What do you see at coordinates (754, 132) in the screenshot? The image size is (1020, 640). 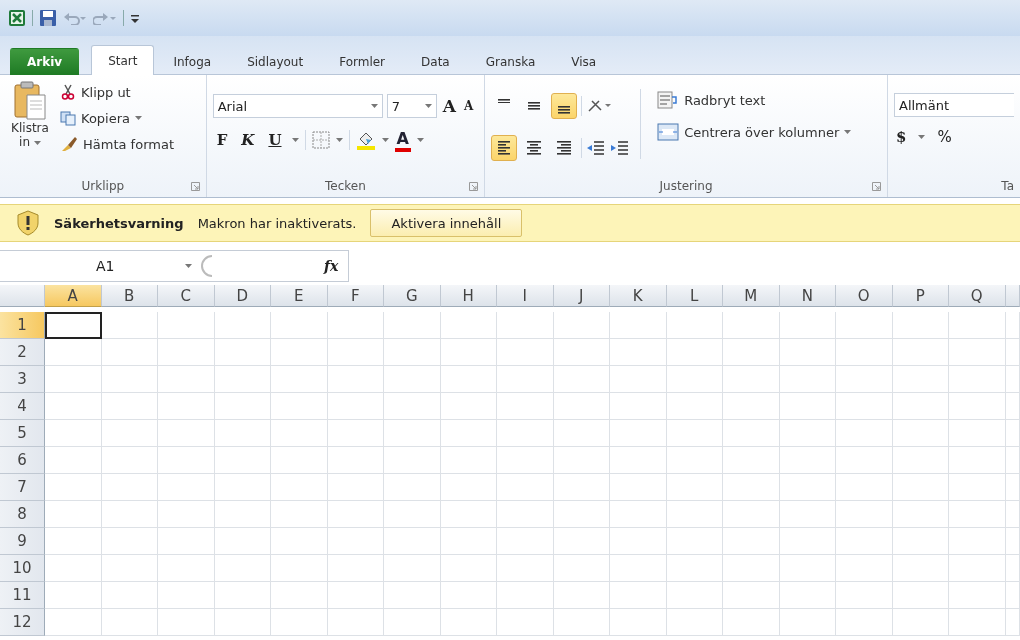 I see `merge-center-button: Centrera över kolumner` at bounding box center [754, 132].